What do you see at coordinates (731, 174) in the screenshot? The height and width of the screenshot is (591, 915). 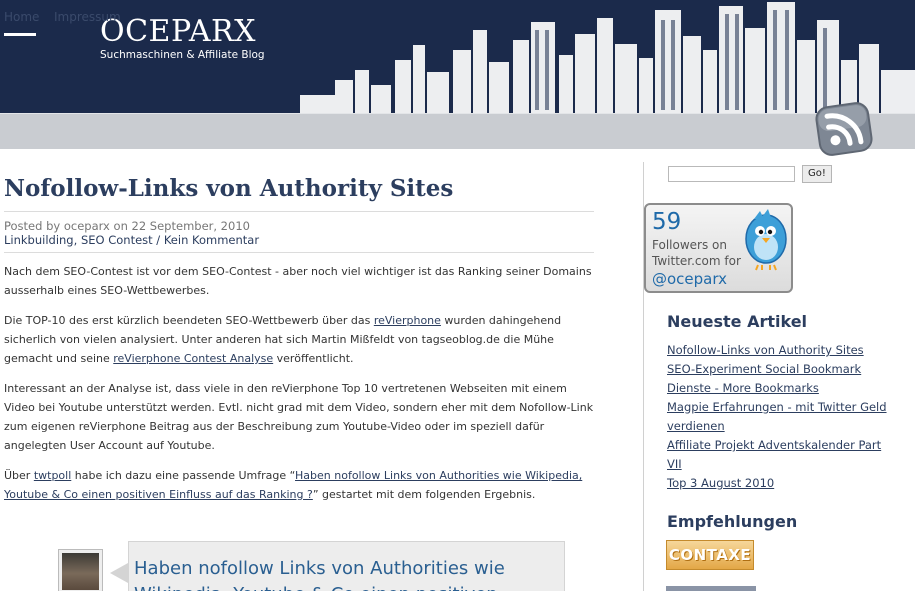 I see `search-input` at bounding box center [731, 174].